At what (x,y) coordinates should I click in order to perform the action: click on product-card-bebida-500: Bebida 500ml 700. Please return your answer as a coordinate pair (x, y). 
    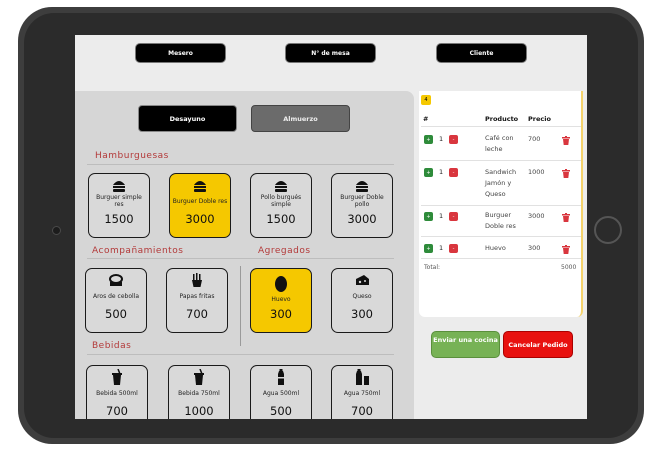
    Looking at the image, I should click on (117, 392).